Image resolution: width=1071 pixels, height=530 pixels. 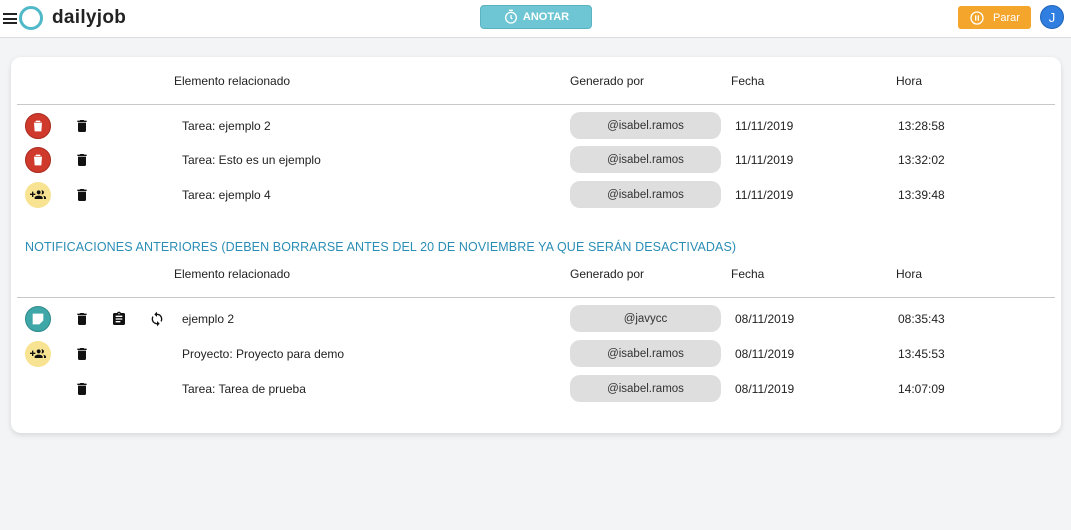 I want to click on anotar-label: ANOTAR, so click(x=546, y=17).